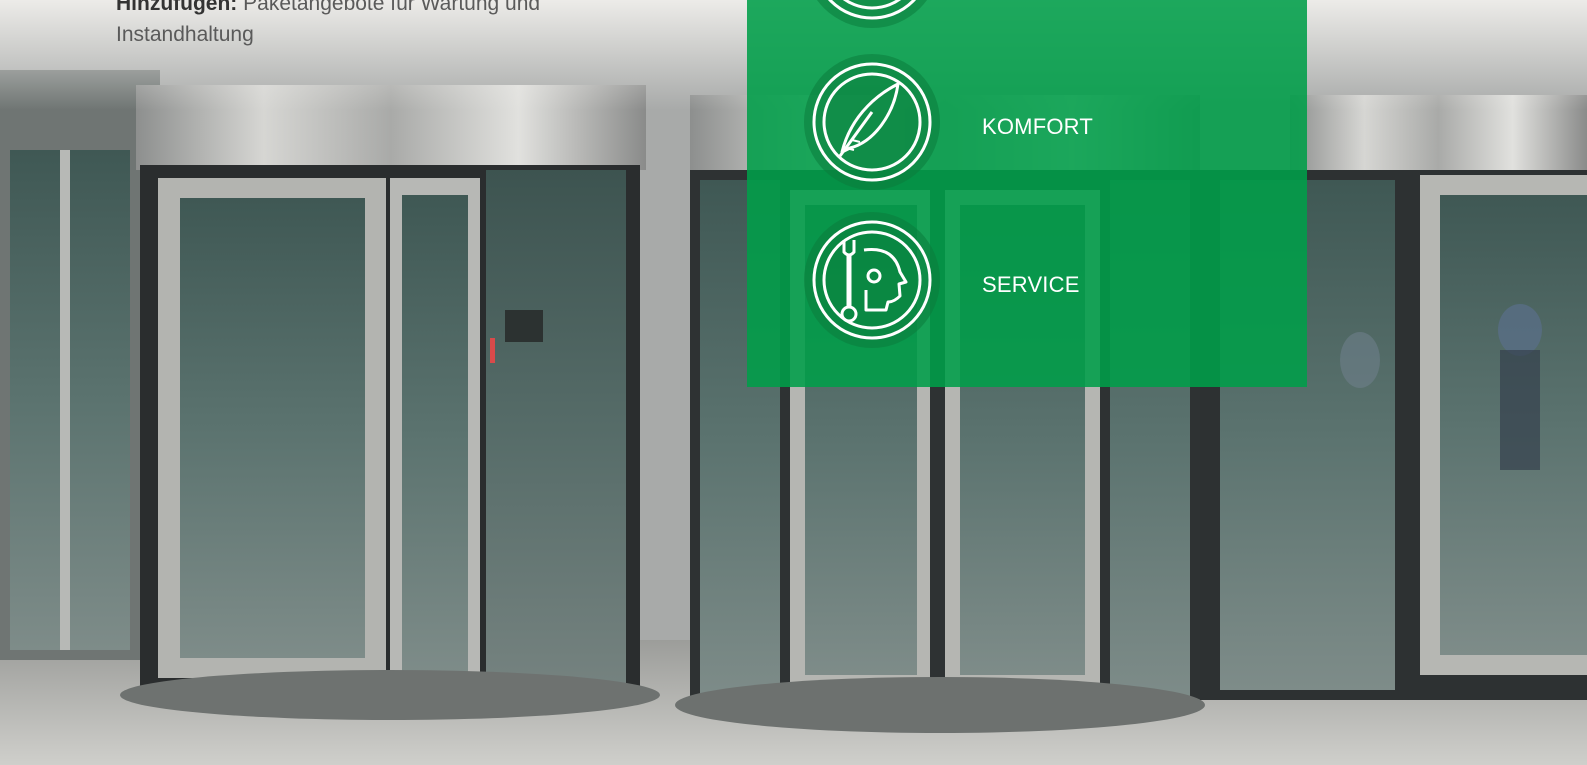 The height and width of the screenshot is (765, 1587). I want to click on intro-bold-label: Hinzufügen:, so click(177, 7).